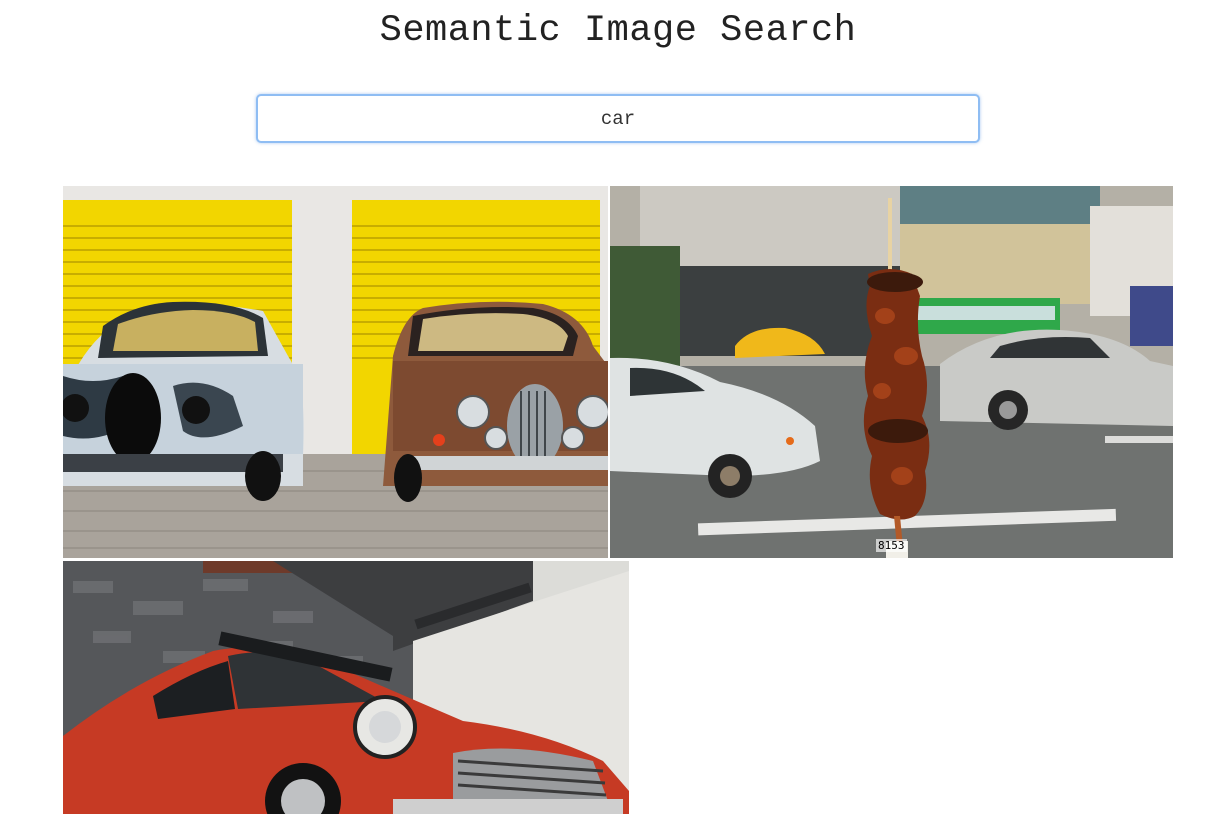  What do you see at coordinates (618, 31) in the screenshot?
I see `page-title: Semantic Image Search` at bounding box center [618, 31].